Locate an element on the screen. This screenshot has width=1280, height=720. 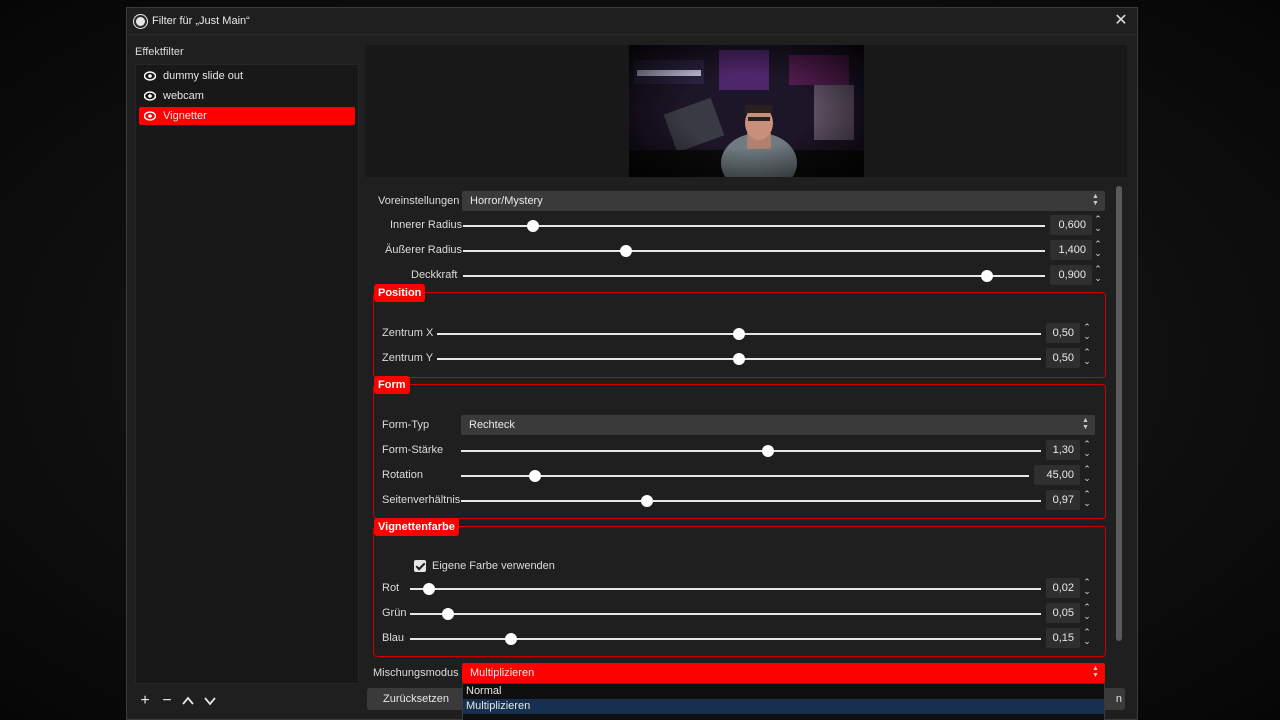
position-group-title: Position is located at coordinates (400, 293).